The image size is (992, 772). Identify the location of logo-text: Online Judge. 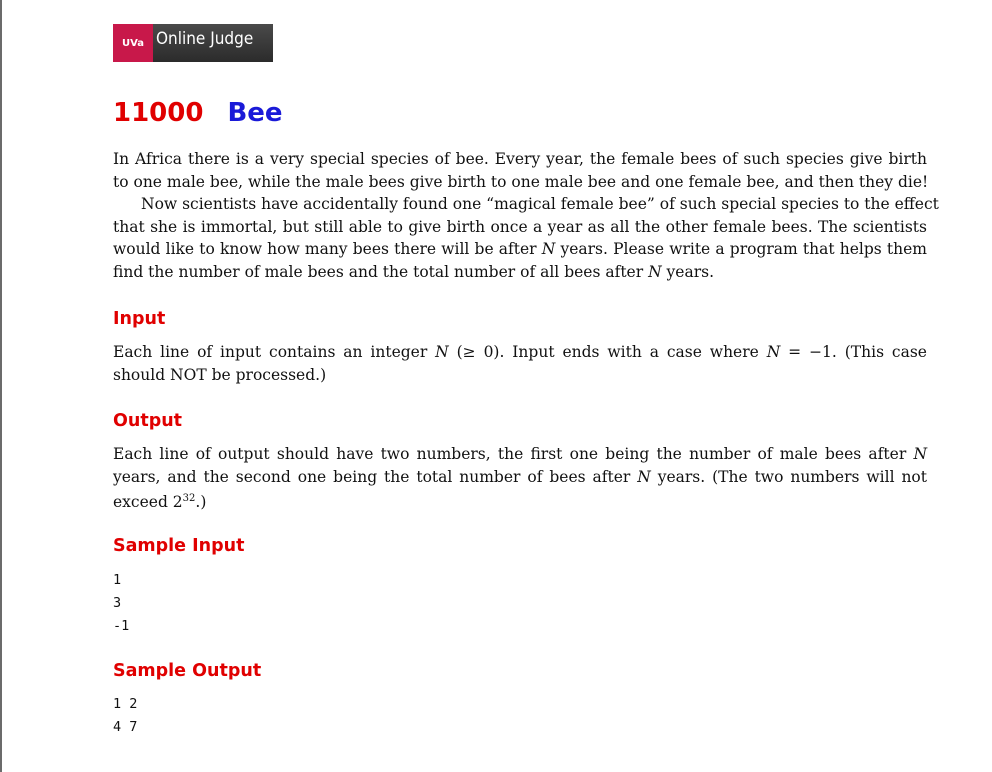
(205, 39).